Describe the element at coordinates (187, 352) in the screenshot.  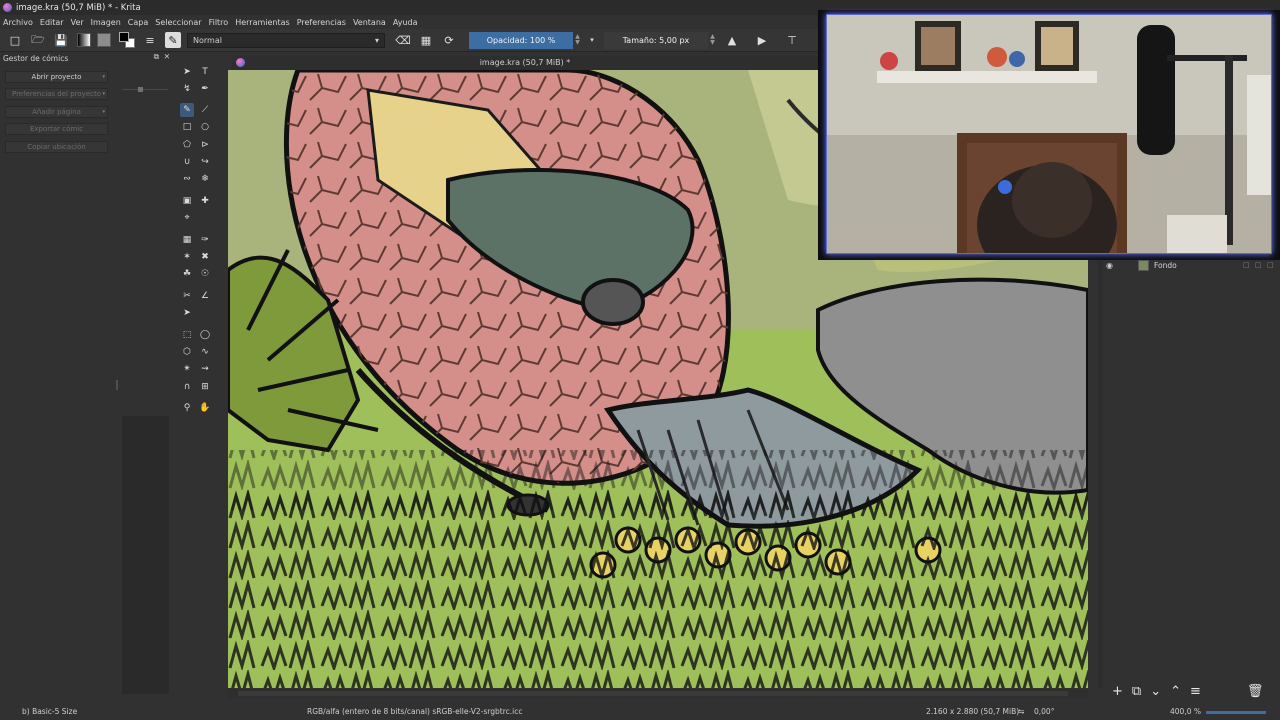
I see `polygon-select-icon: ⬡` at that location.